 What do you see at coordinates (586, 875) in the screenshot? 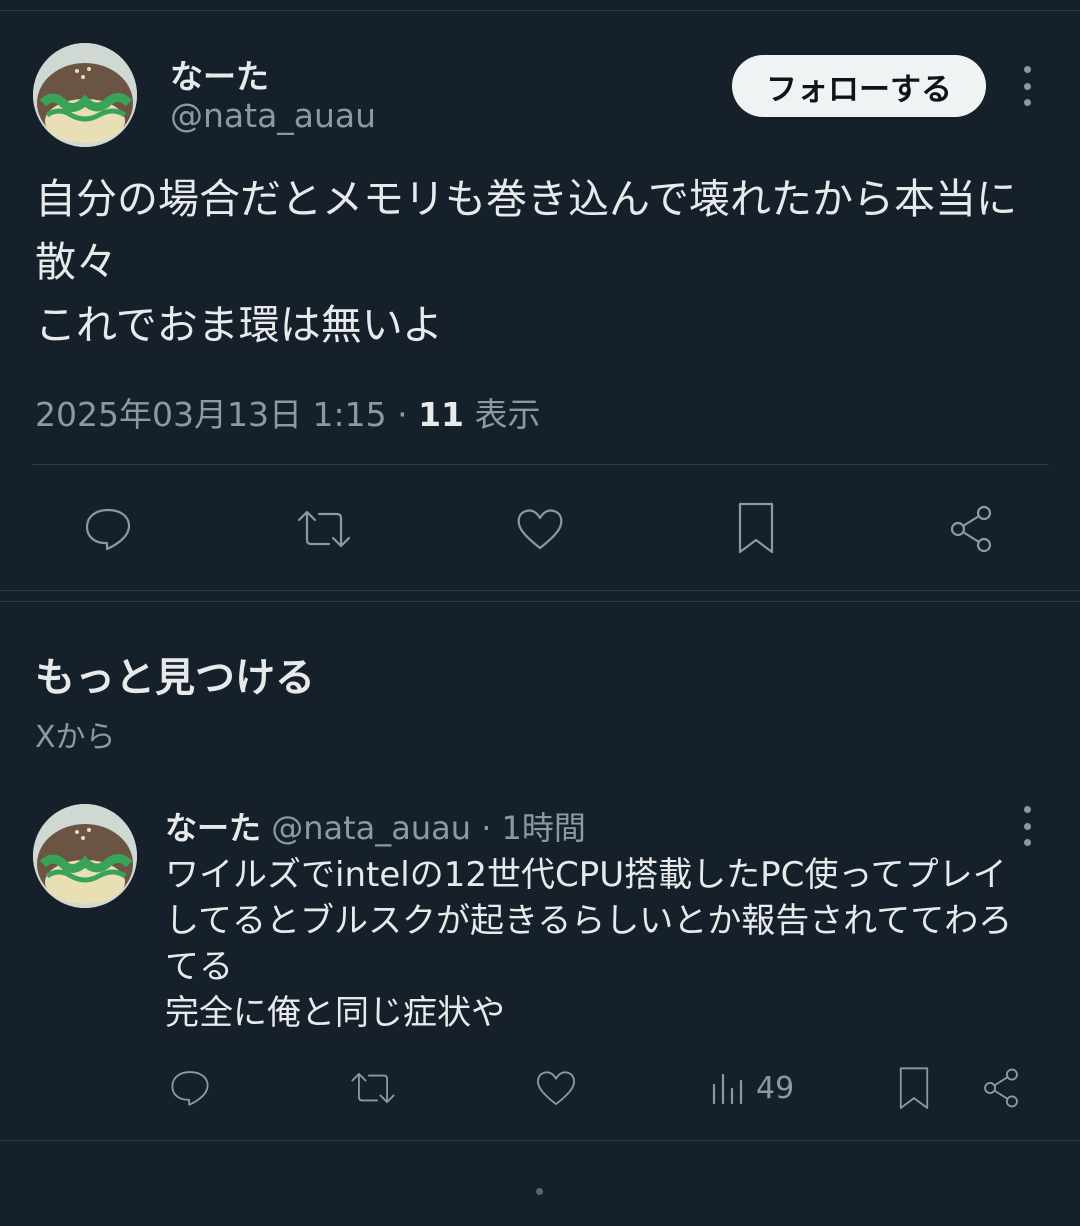
I see `related-text-line: ワイルズでintelの12世代CPU搭載したPC使ってプレイ` at bounding box center [586, 875].